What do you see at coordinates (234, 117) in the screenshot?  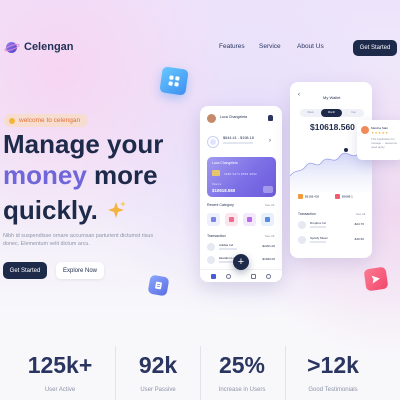 I see `user-name: Luca Changeleta` at bounding box center [234, 117].